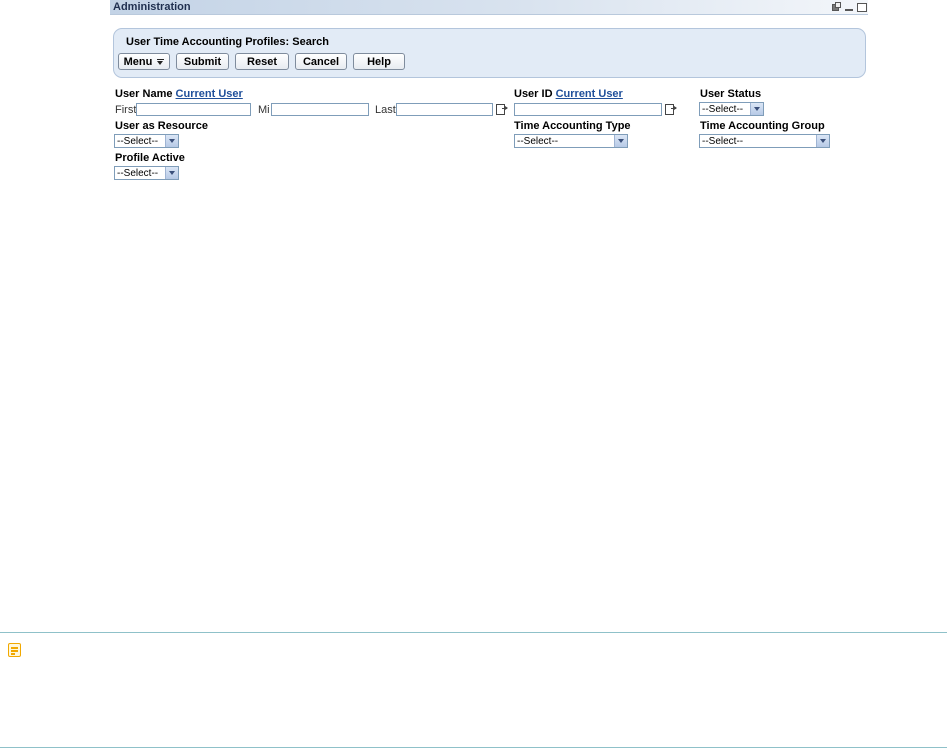 This screenshot has height=749, width=947. Describe the element at coordinates (533, 94) in the screenshot. I see `user-id-label-text: User ID` at that location.